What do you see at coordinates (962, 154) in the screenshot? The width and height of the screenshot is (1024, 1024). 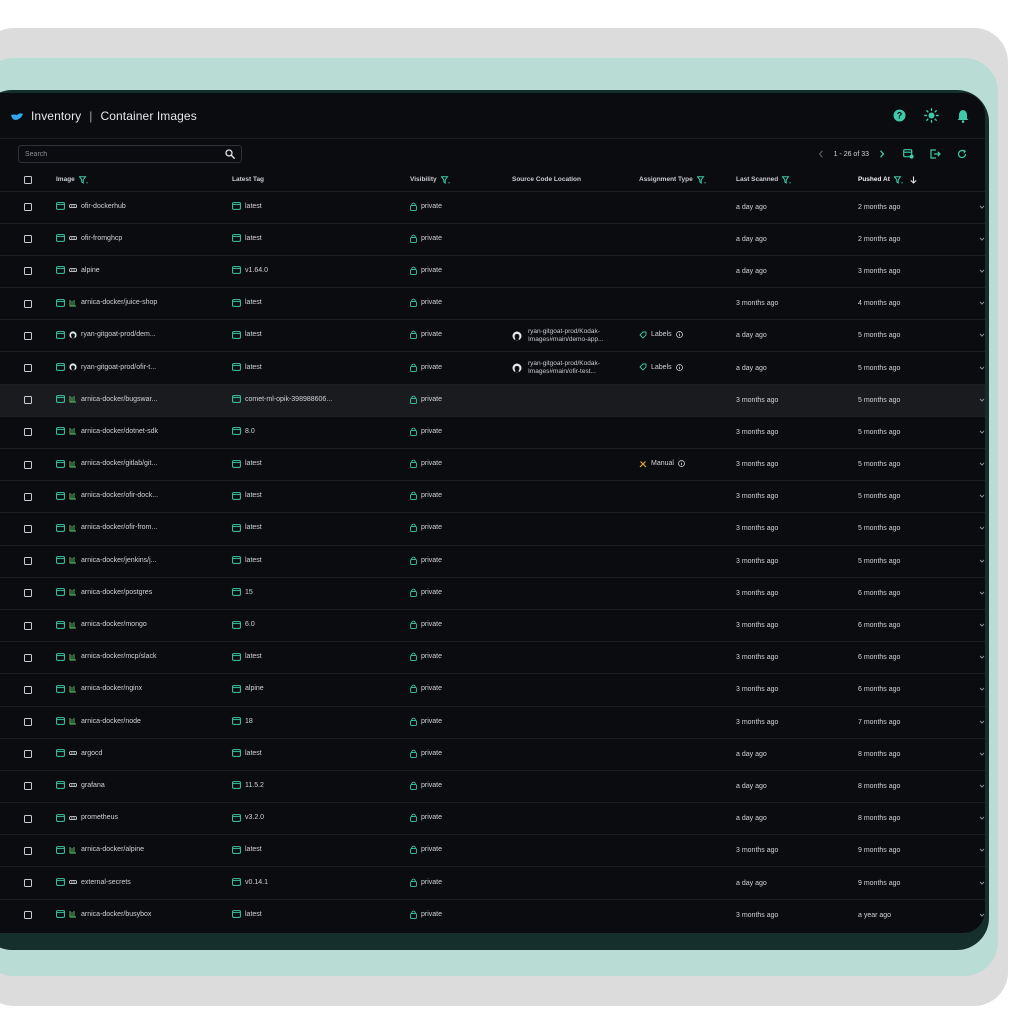 I see `refresh-icon` at bounding box center [962, 154].